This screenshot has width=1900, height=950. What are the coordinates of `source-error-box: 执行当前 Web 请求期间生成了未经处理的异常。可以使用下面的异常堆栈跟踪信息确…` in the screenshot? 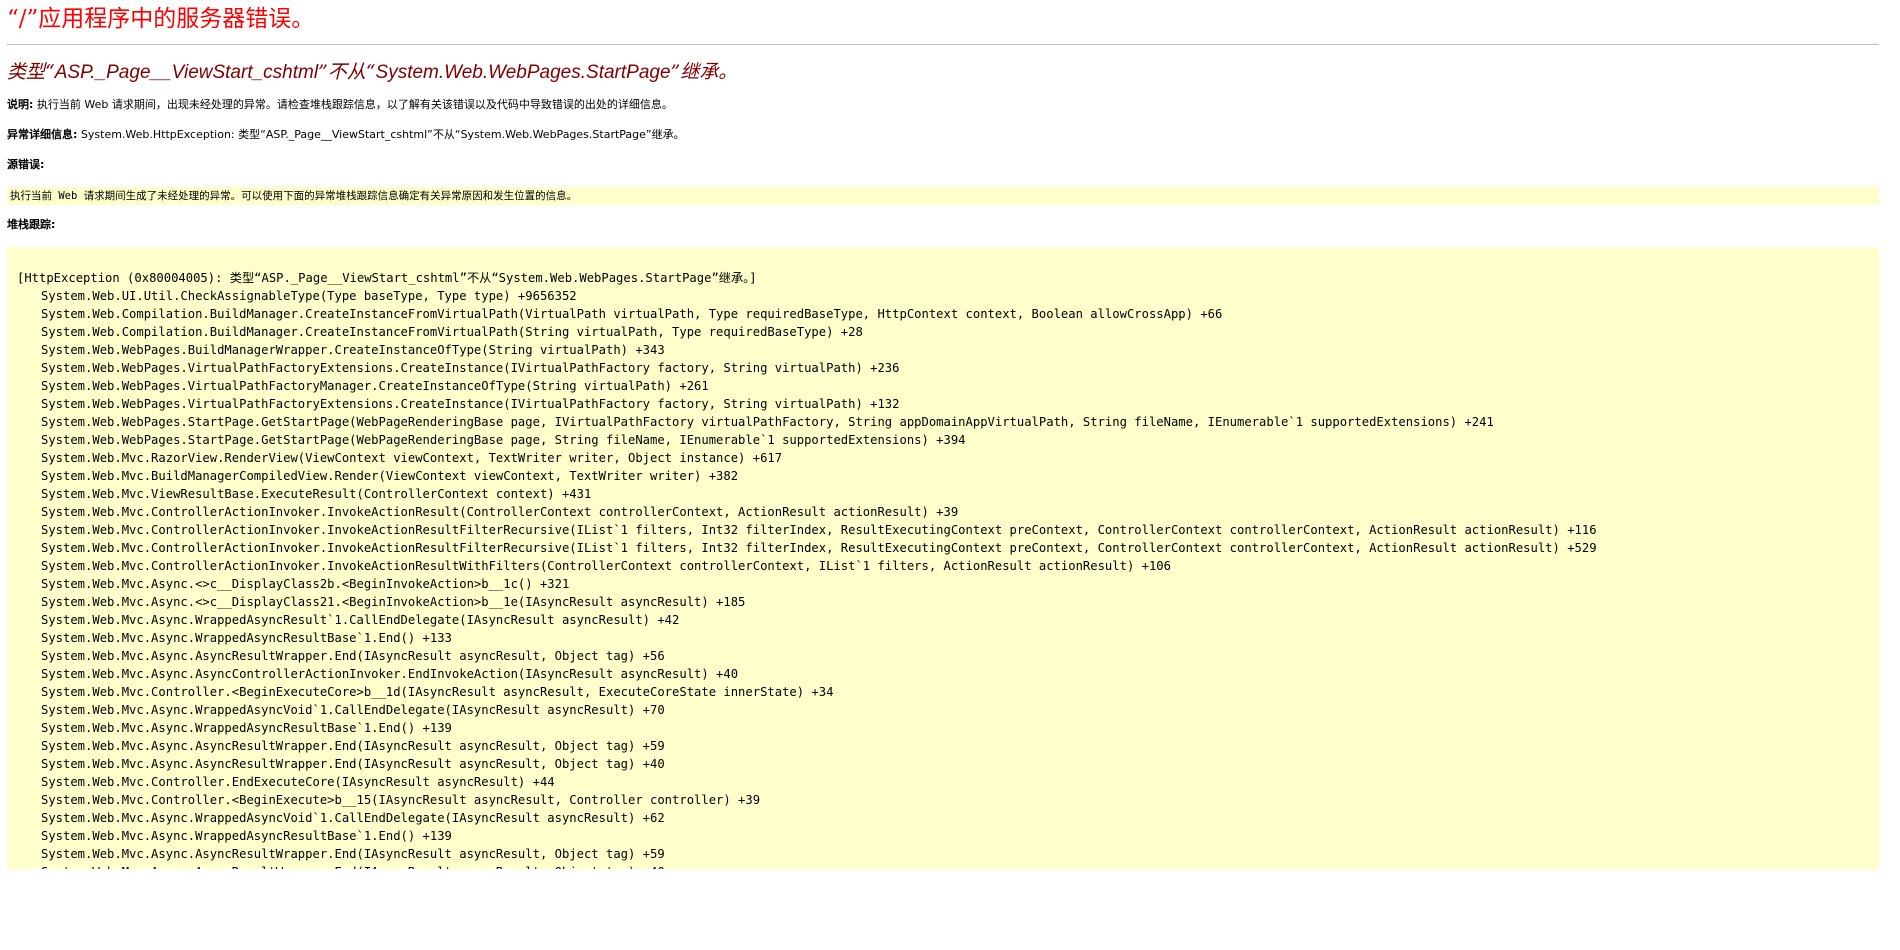 It's located at (943, 196).